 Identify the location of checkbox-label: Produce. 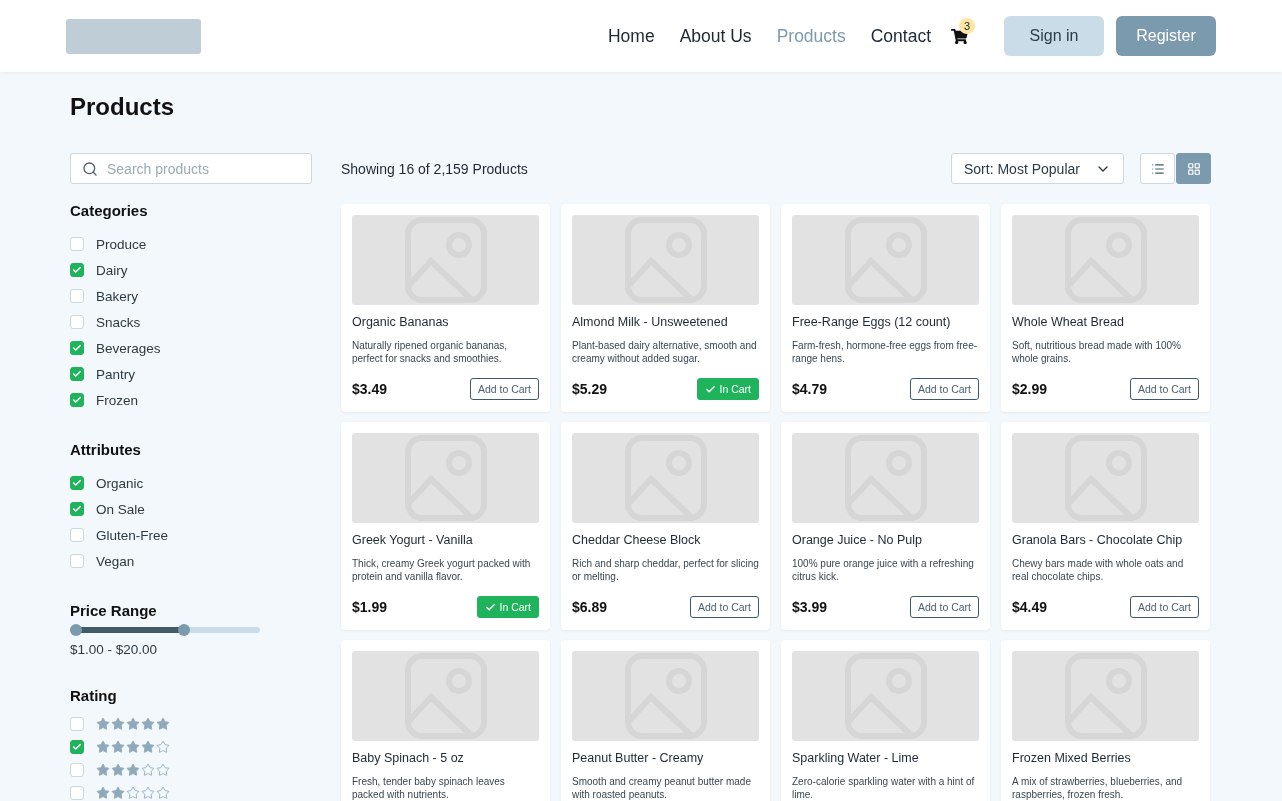
(121, 244).